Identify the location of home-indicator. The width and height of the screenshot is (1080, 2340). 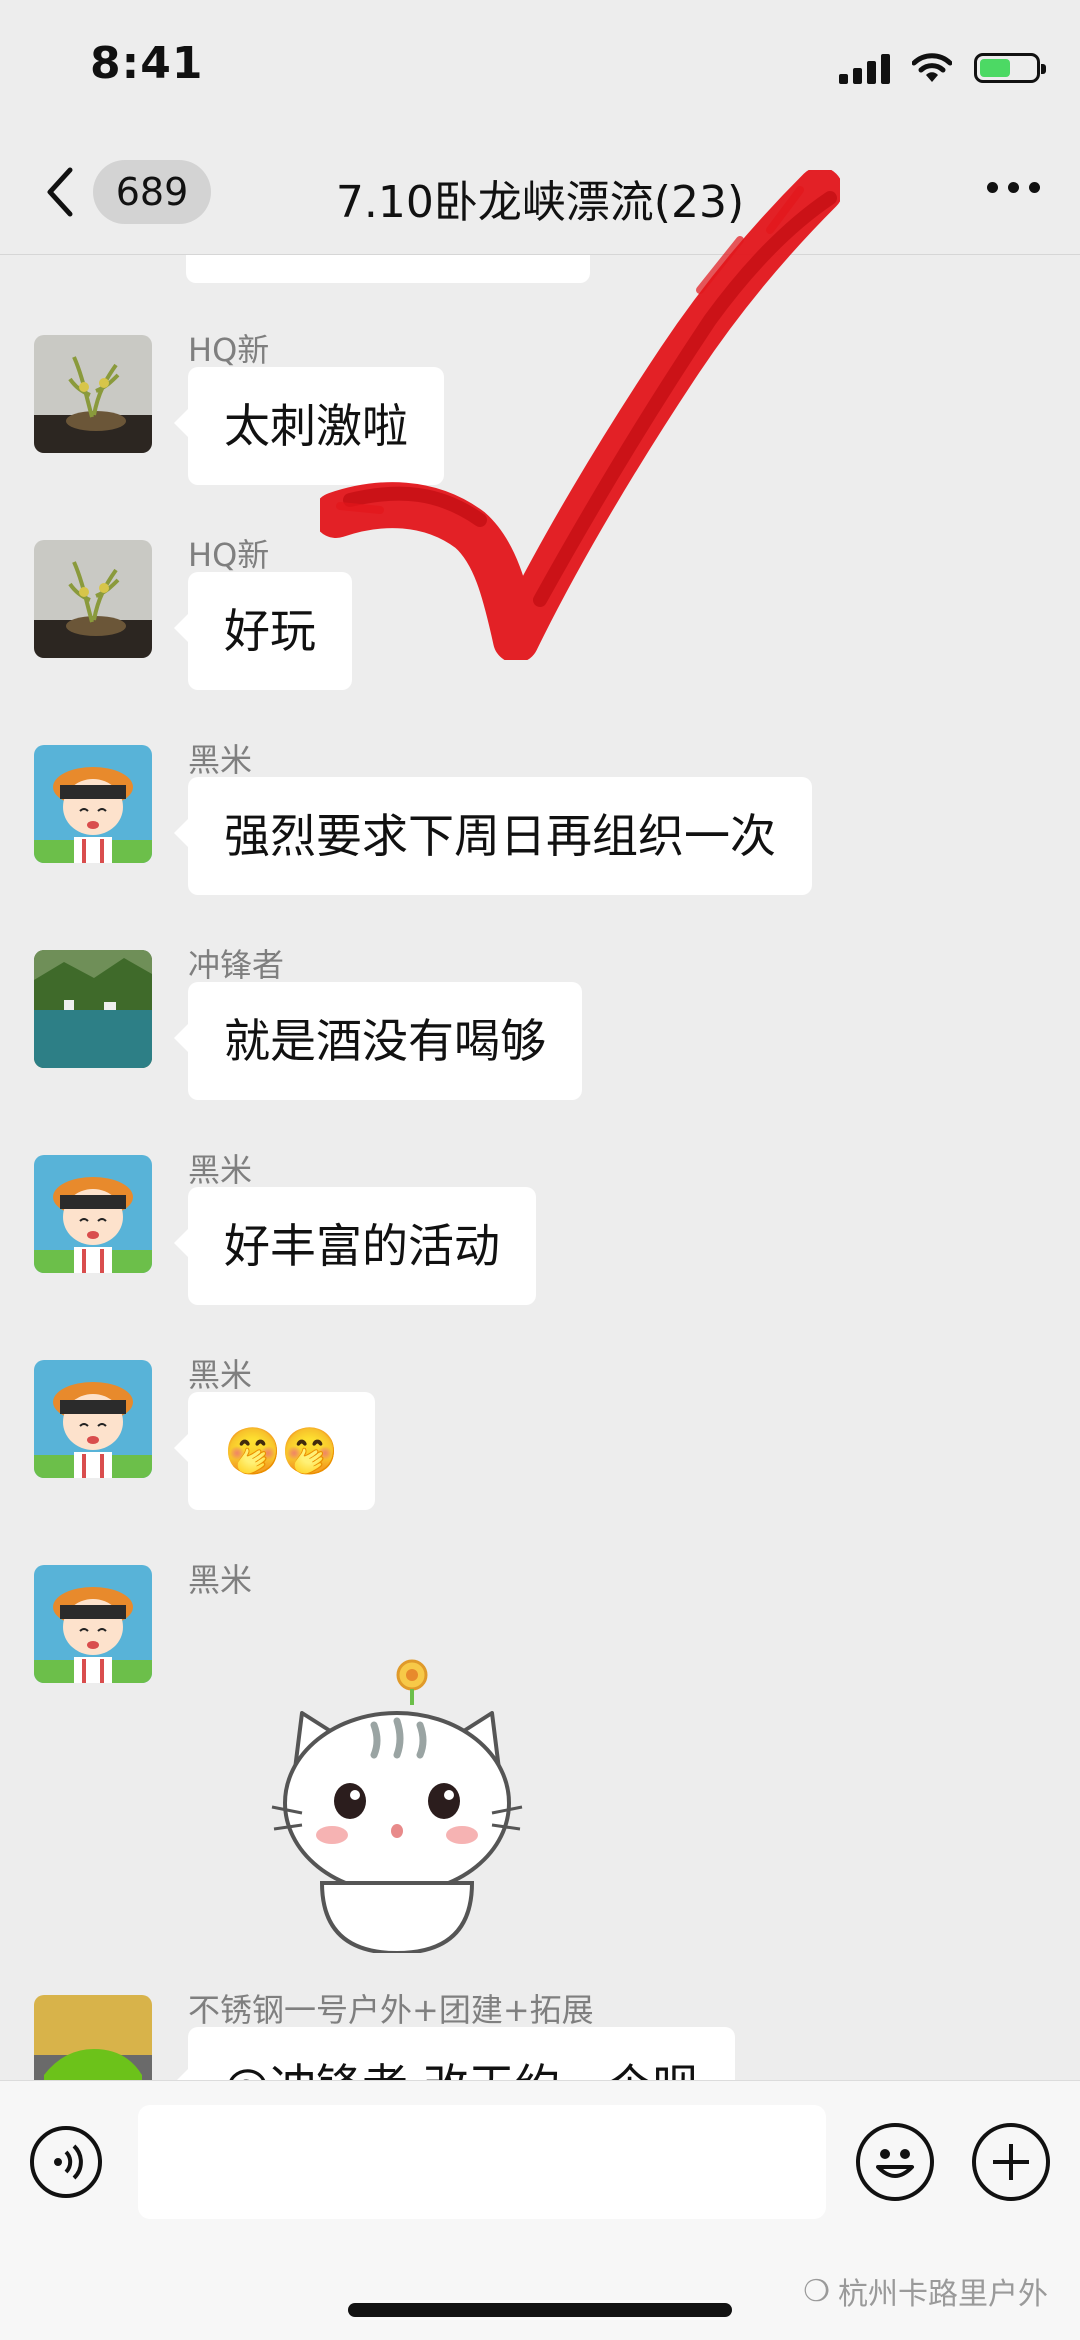
(540, 2310).